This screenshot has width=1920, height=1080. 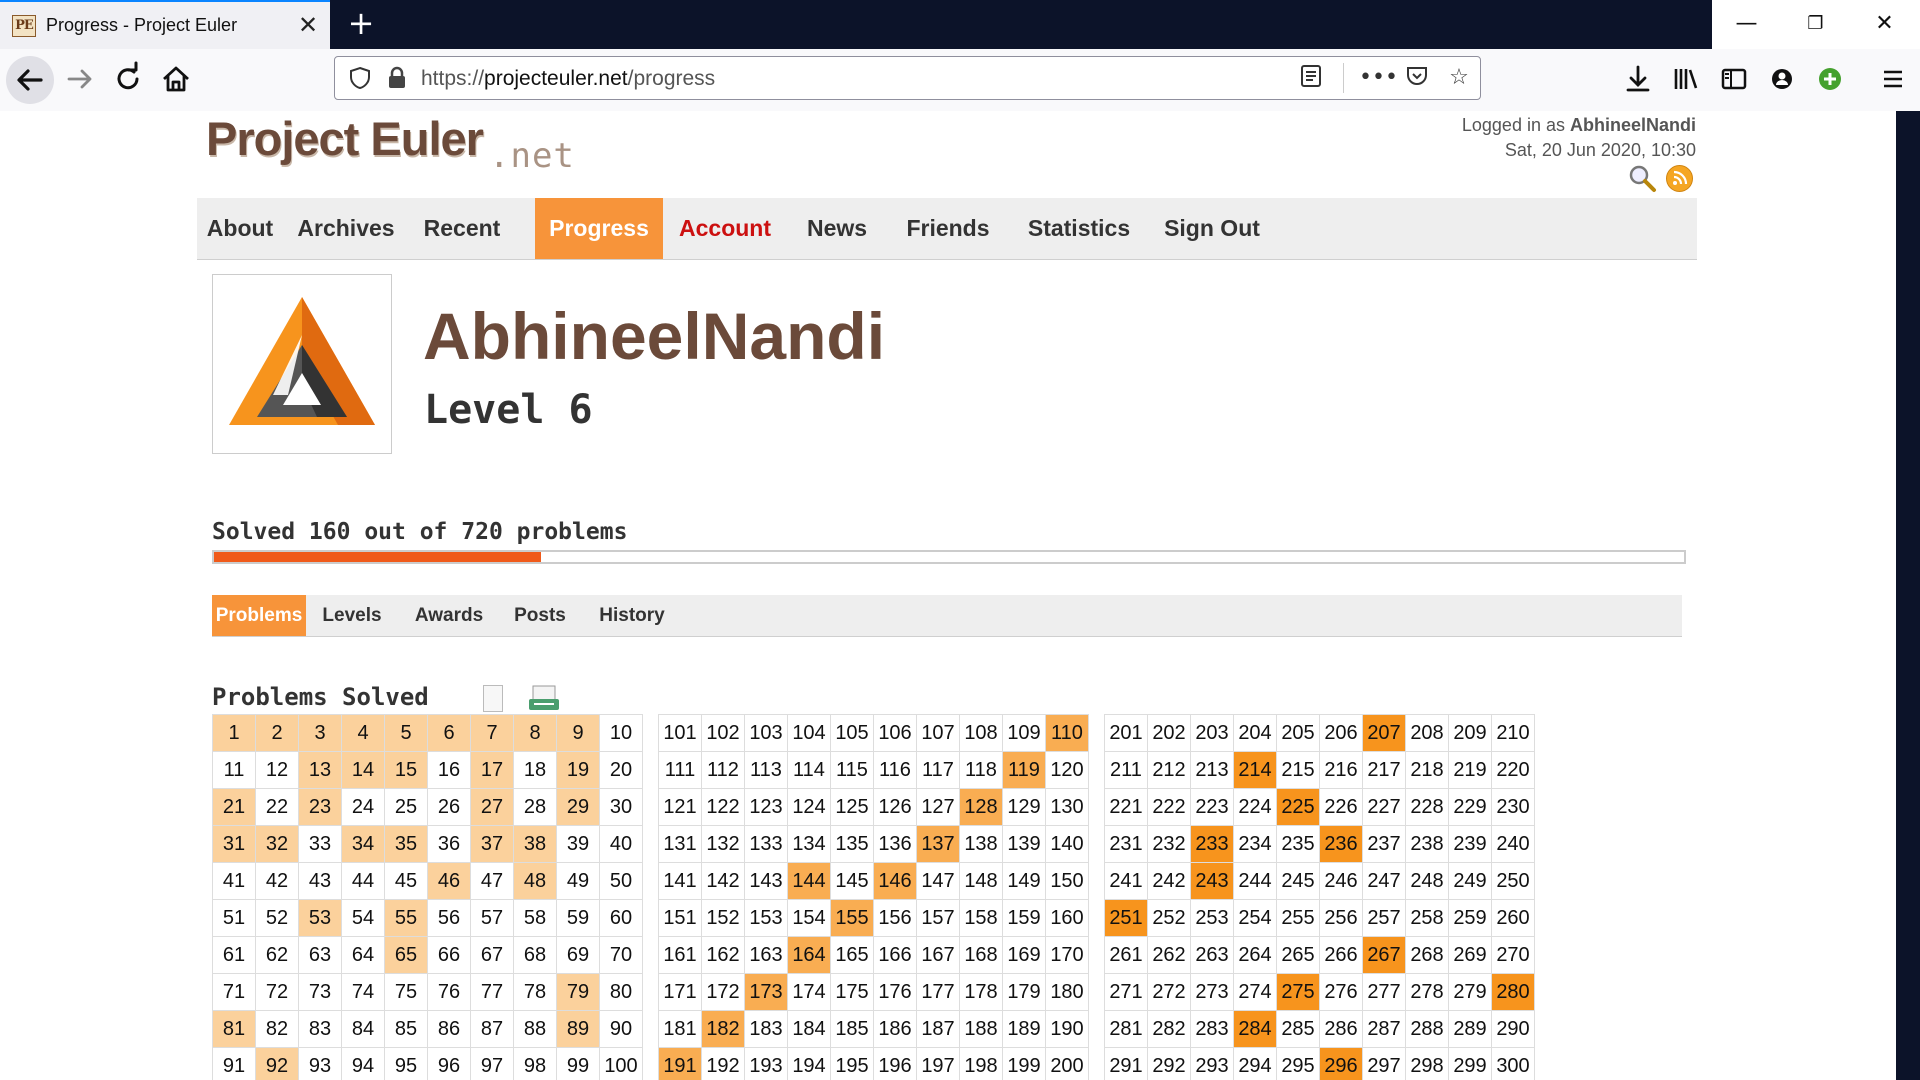 I want to click on problem-cell: 55, so click(x=406, y=918).